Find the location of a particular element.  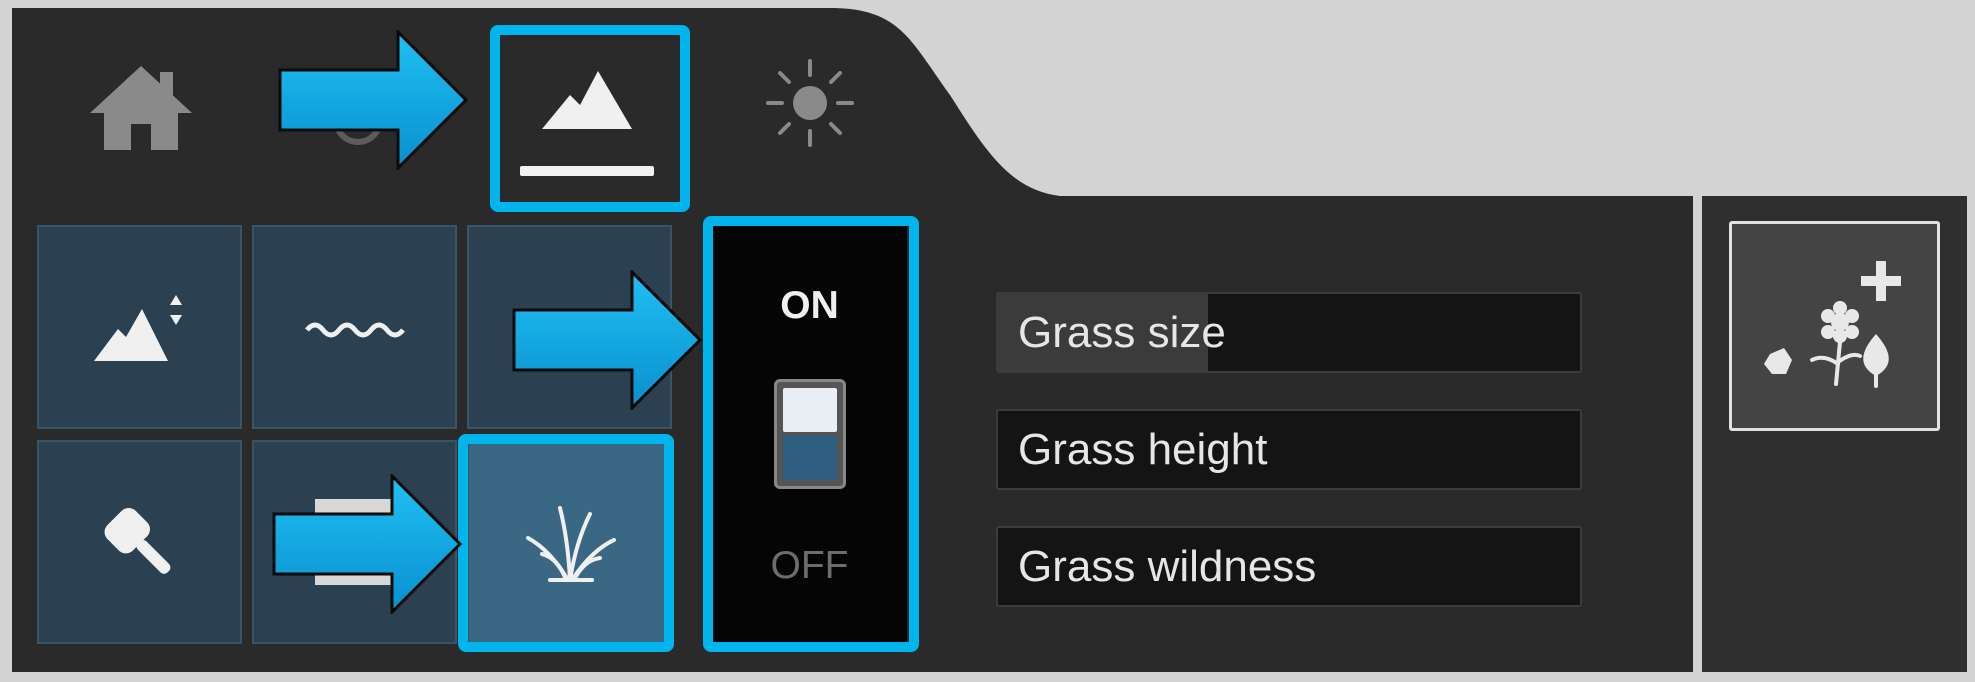

slider-grass-wildness: Grass wildness is located at coordinates (1289, 566).